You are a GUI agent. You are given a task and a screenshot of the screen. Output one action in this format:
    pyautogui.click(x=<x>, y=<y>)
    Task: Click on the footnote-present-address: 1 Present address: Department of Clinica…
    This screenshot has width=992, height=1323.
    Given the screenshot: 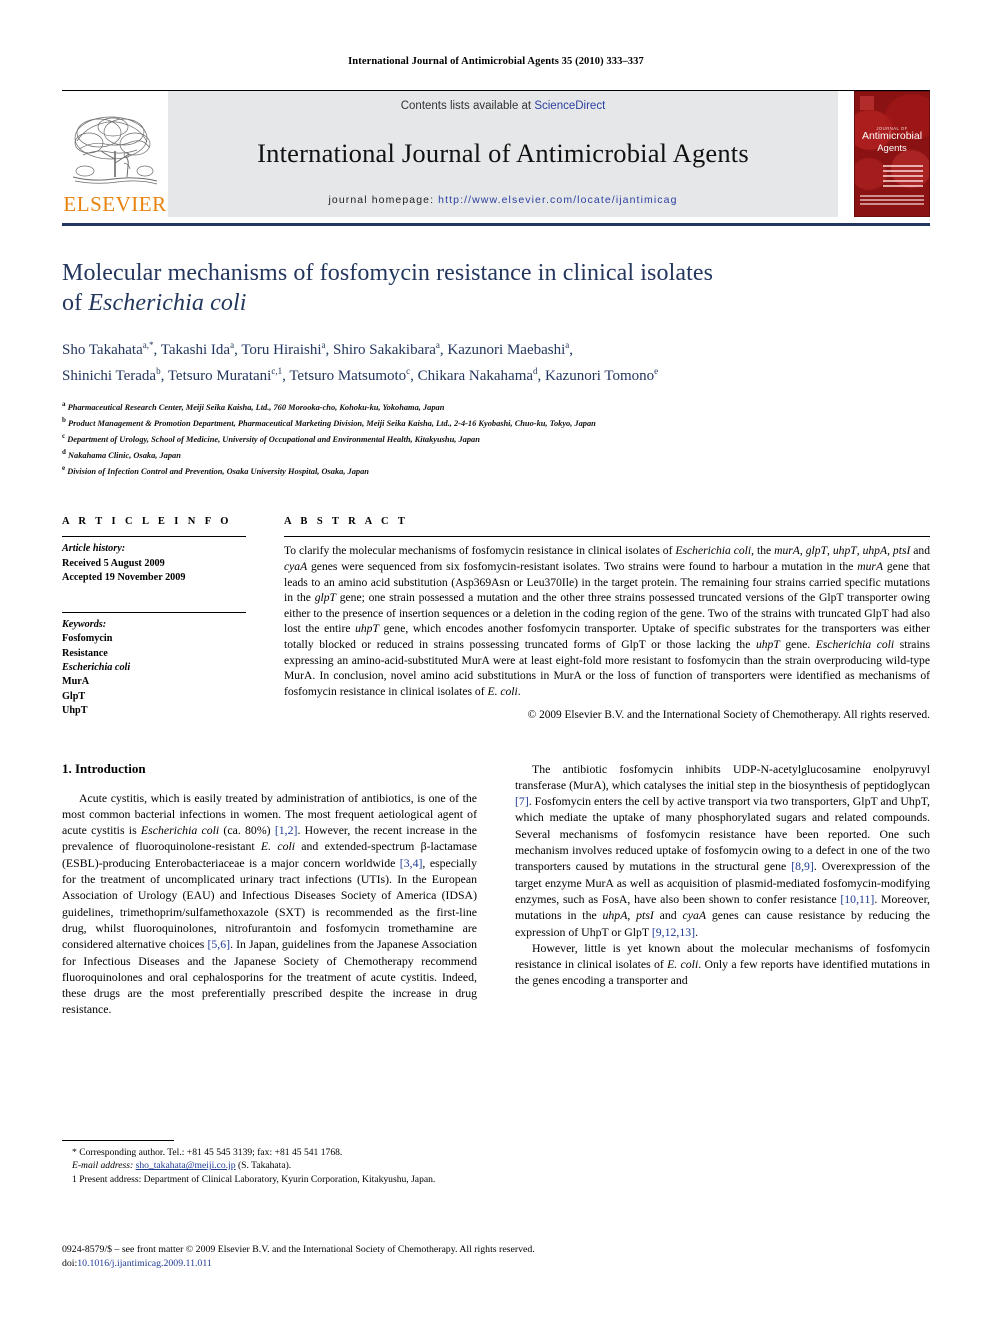 What is the action you would take?
    pyautogui.click(x=254, y=1179)
    